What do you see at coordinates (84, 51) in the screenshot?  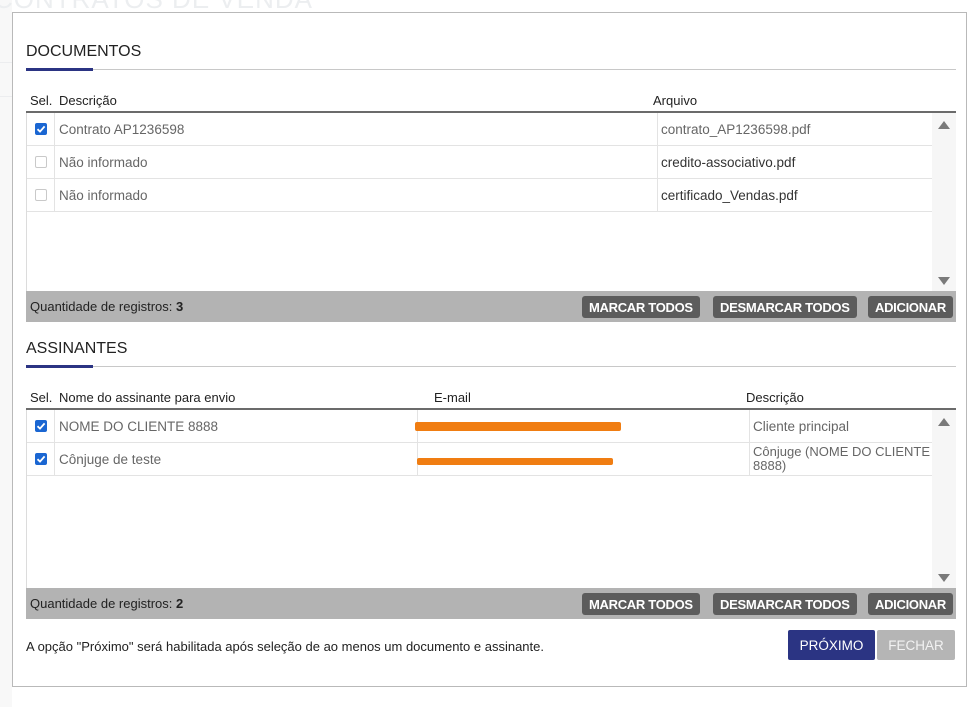 I see `documents-section-title: DOCUMENTOS` at bounding box center [84, 51].